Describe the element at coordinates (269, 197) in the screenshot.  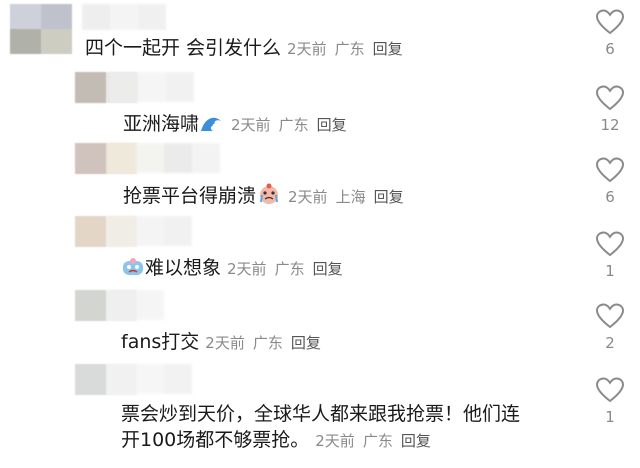
I see `crying-face-emoji` at that location.